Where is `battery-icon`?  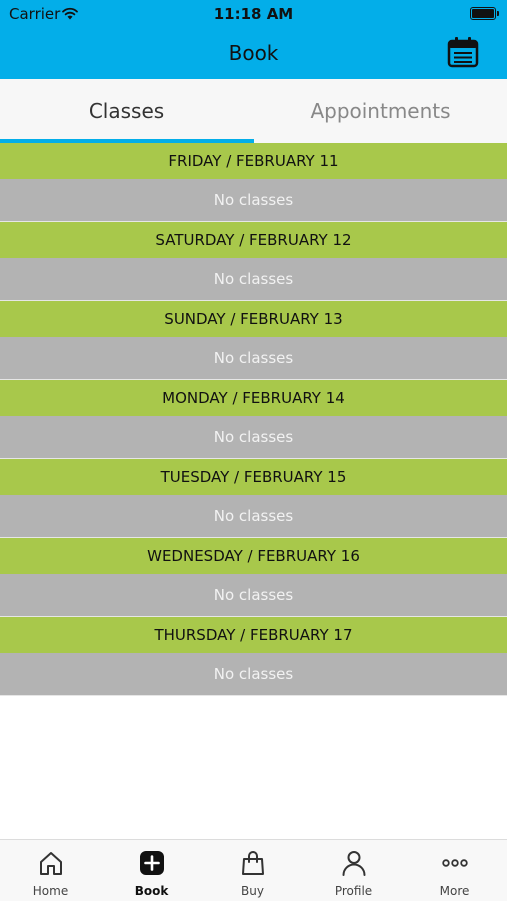
battery-icon is located at coordinates (484, 13).